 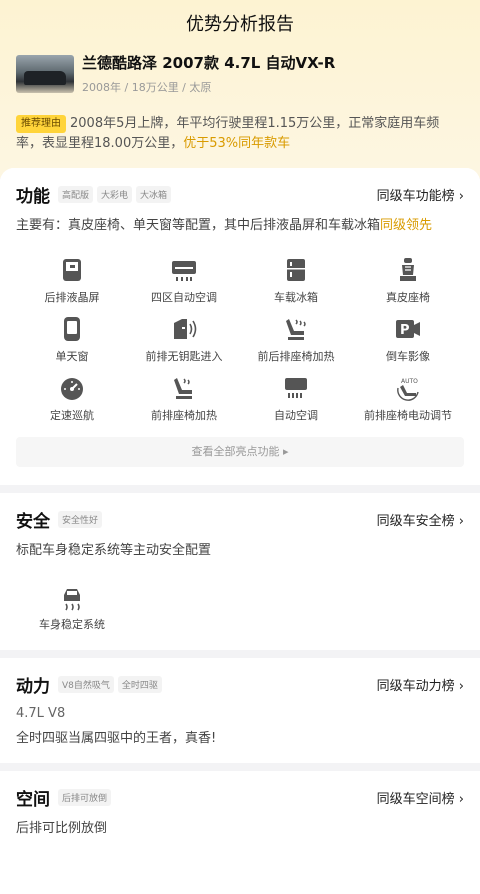 I want to click on feature-item: 前后排座椅加热, so click(x=296, y=339).